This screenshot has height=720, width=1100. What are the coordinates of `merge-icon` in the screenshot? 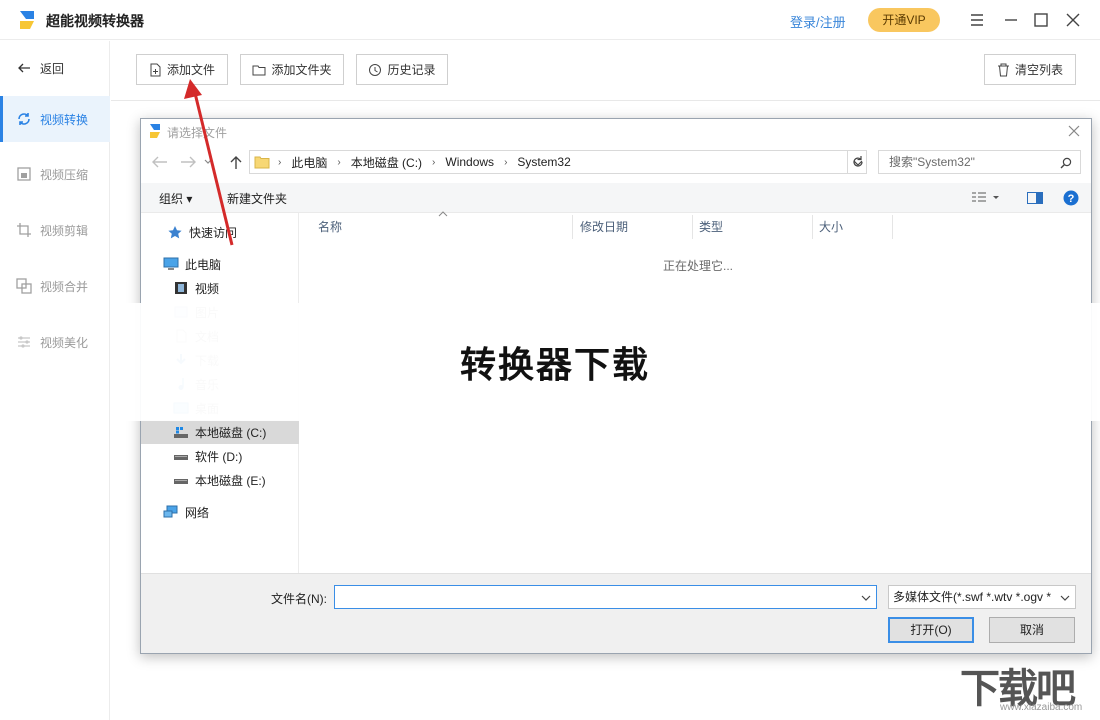 It's located at (24, 286).